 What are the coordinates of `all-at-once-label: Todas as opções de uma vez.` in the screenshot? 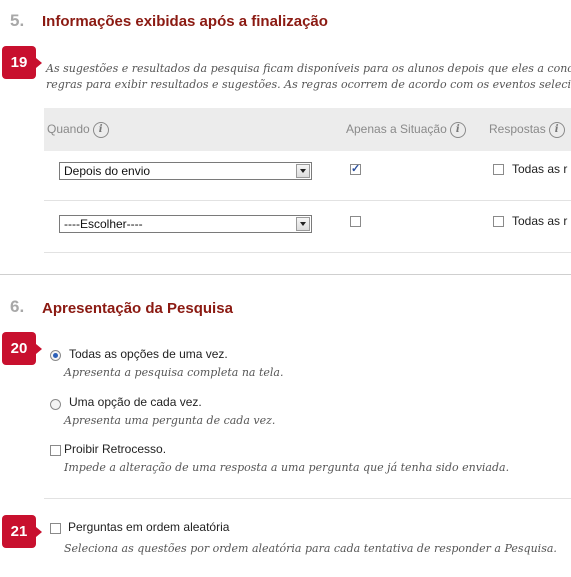 It's located at (148, 354).